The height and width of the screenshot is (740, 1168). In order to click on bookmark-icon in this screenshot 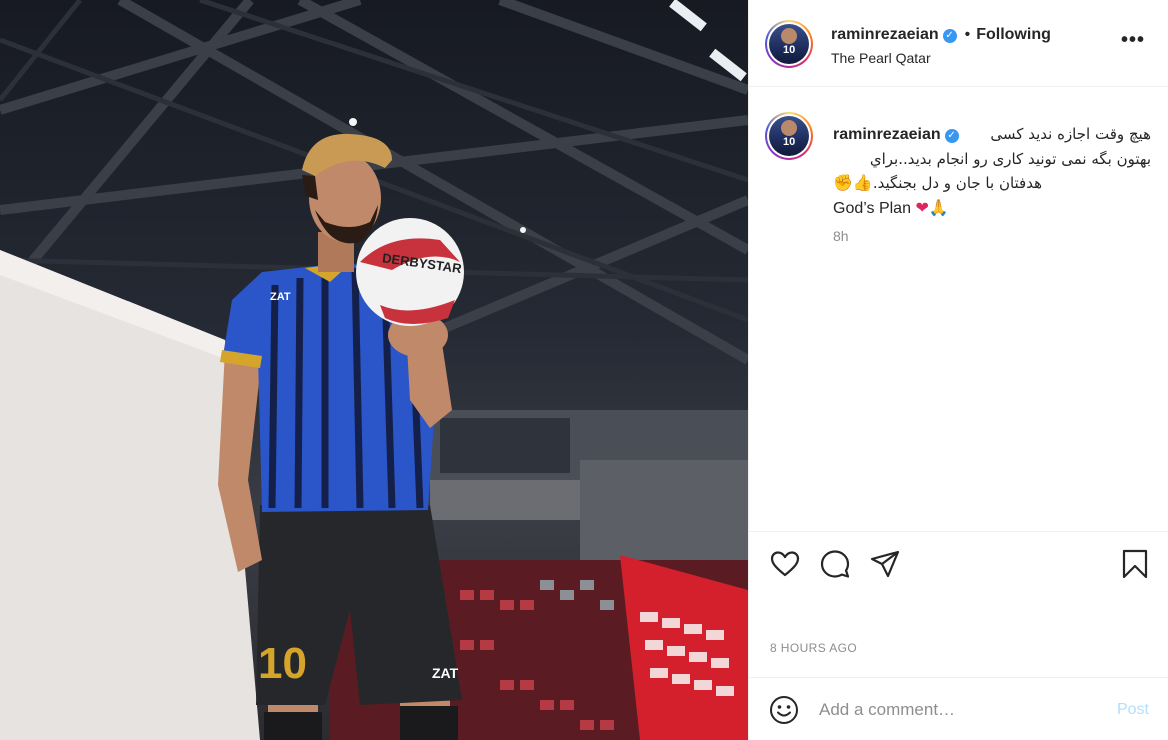, I will do `click(1135, 564)`.